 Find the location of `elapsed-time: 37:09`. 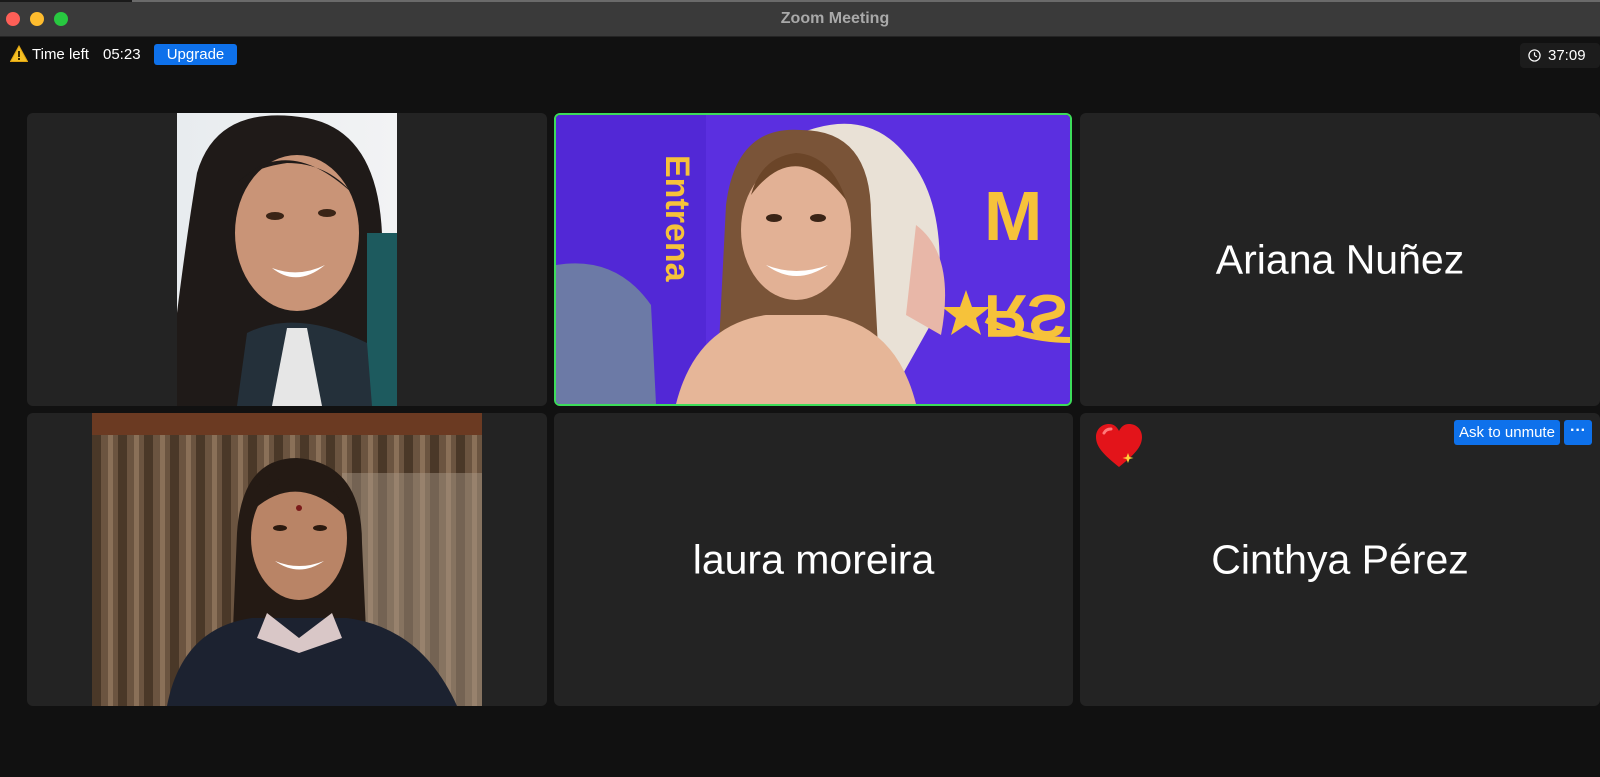

elapsed-time: 37:09 is located at coordinates (1567, 55).